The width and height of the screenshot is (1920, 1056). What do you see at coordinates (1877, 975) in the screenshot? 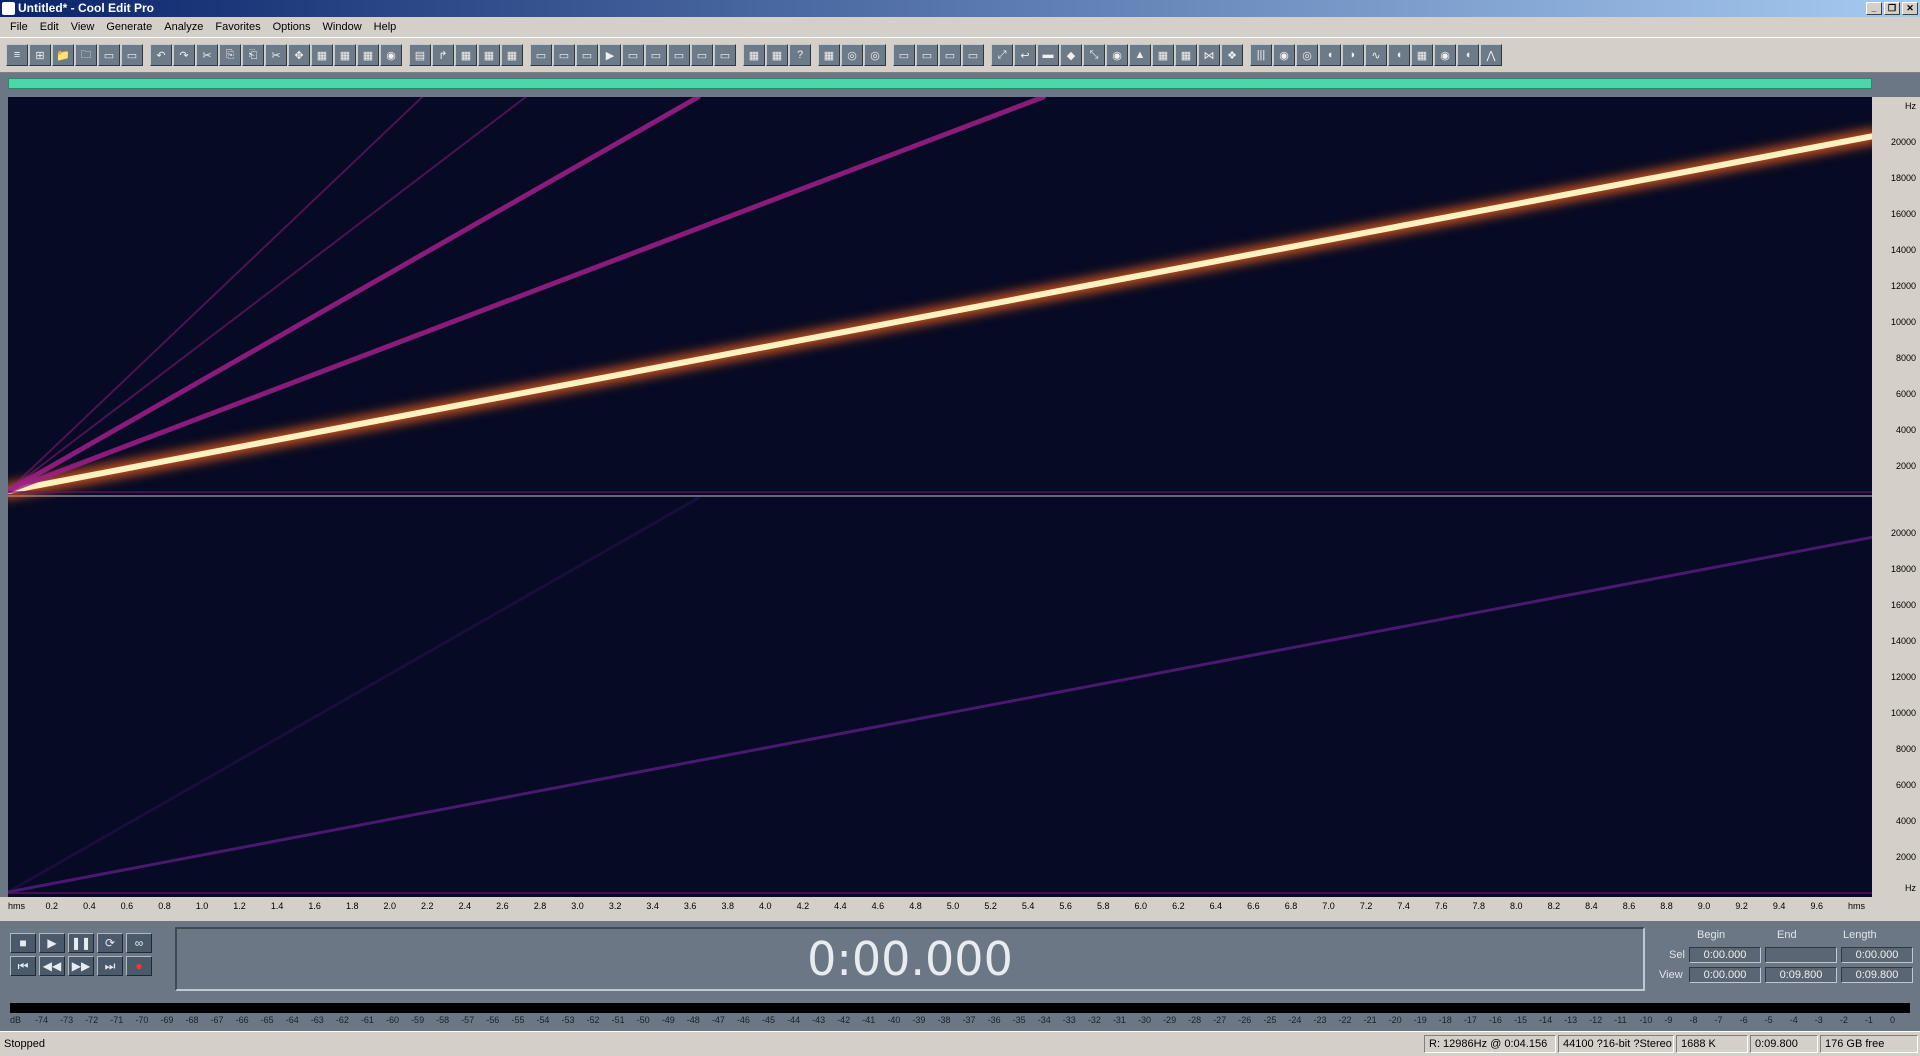
I see `view-length-field: 0:09.800` at bounding box center [1877, 975].